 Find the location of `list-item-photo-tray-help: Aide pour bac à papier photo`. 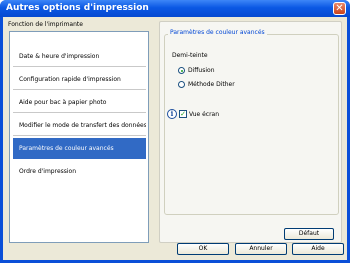

list-item-photo-tray-help: Aide pour bac à papier photo is located at coordinates (79, 102).